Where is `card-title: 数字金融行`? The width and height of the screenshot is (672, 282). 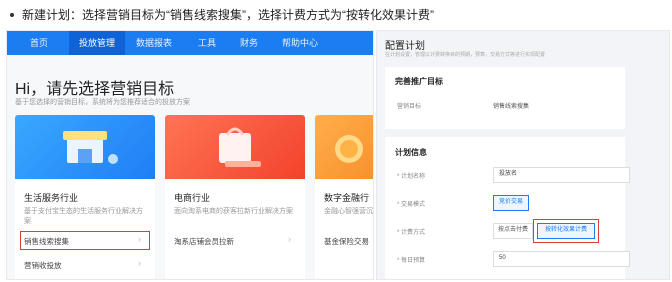 card-title: 数字金融行 is located at coordinates (347, 198).